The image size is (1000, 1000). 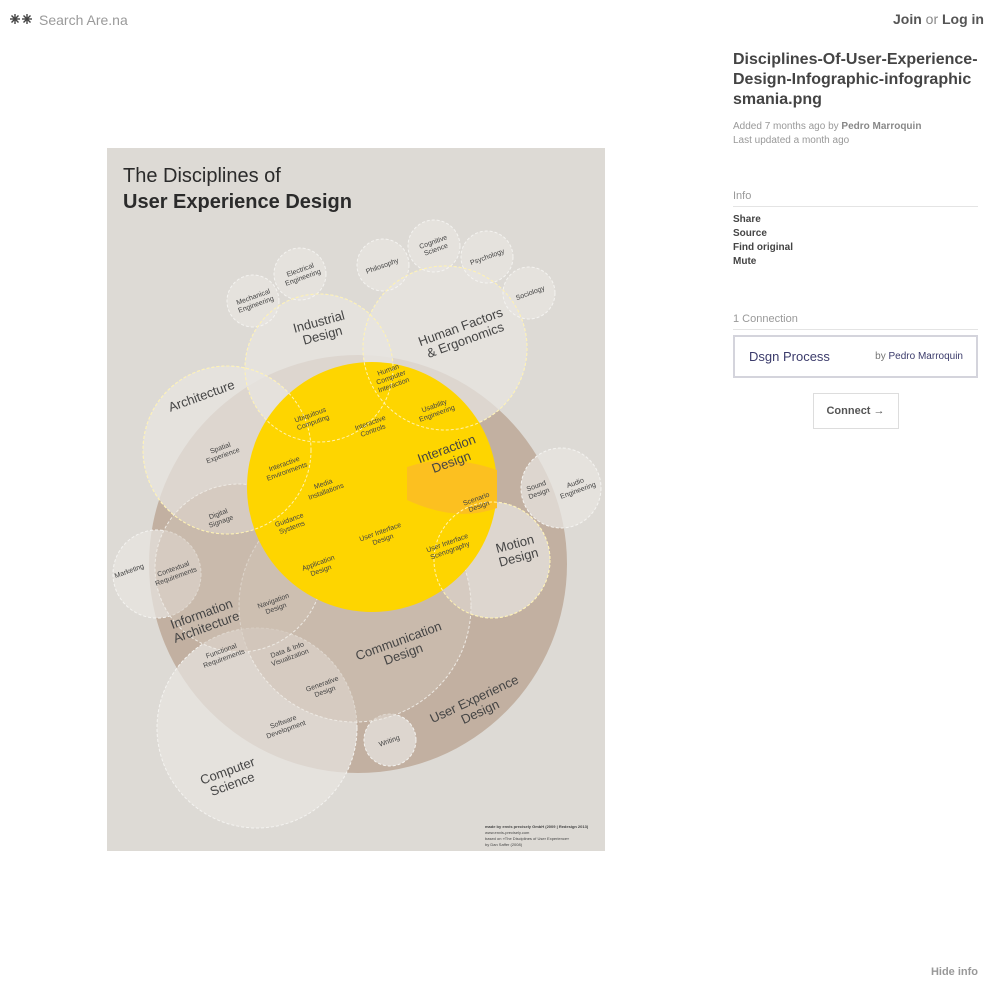 I want to click on updated-text: Last updated a month ago, so click(x=791, y=140).